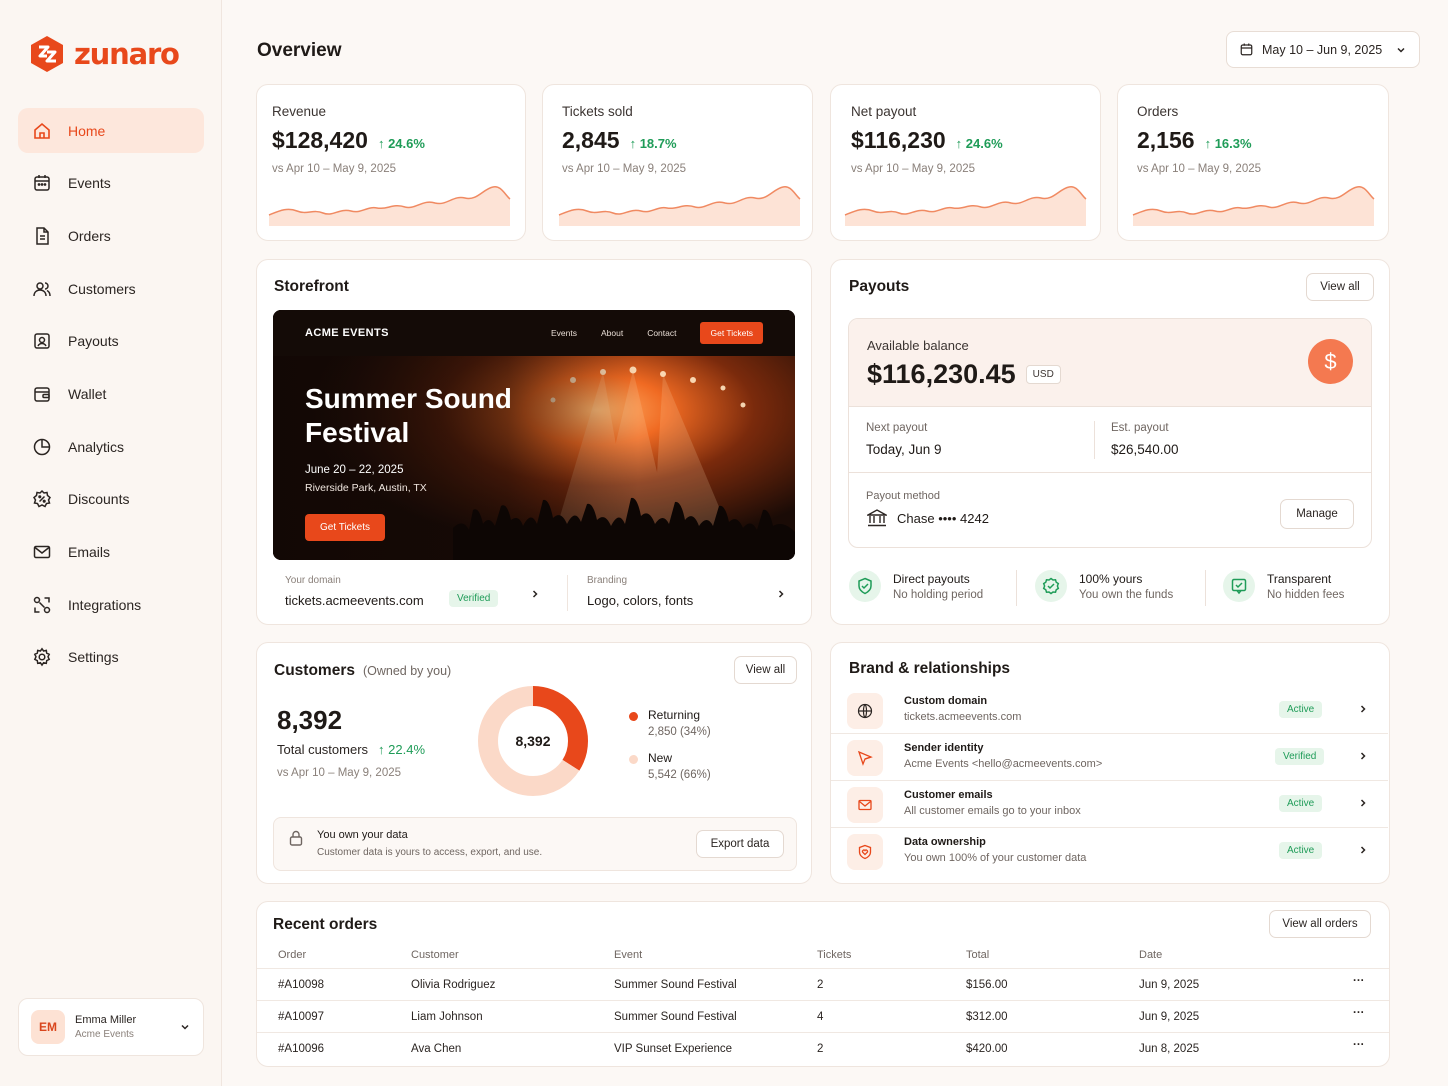 The width and height of the screenshot is (1448, 1086). I want to click on status-badge: Verified, so click(1300, 756).